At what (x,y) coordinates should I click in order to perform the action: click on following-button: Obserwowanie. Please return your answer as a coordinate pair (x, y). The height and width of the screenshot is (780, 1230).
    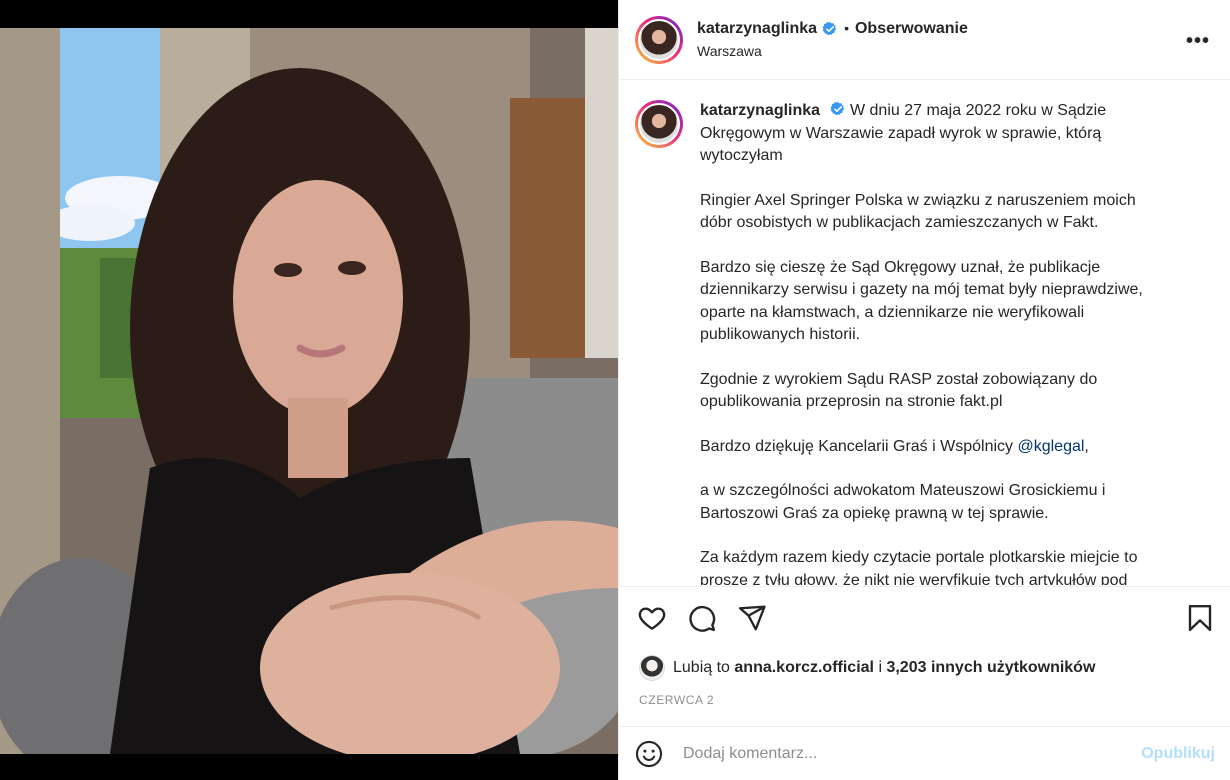
    Looking at the image, I should click on (911, 29).